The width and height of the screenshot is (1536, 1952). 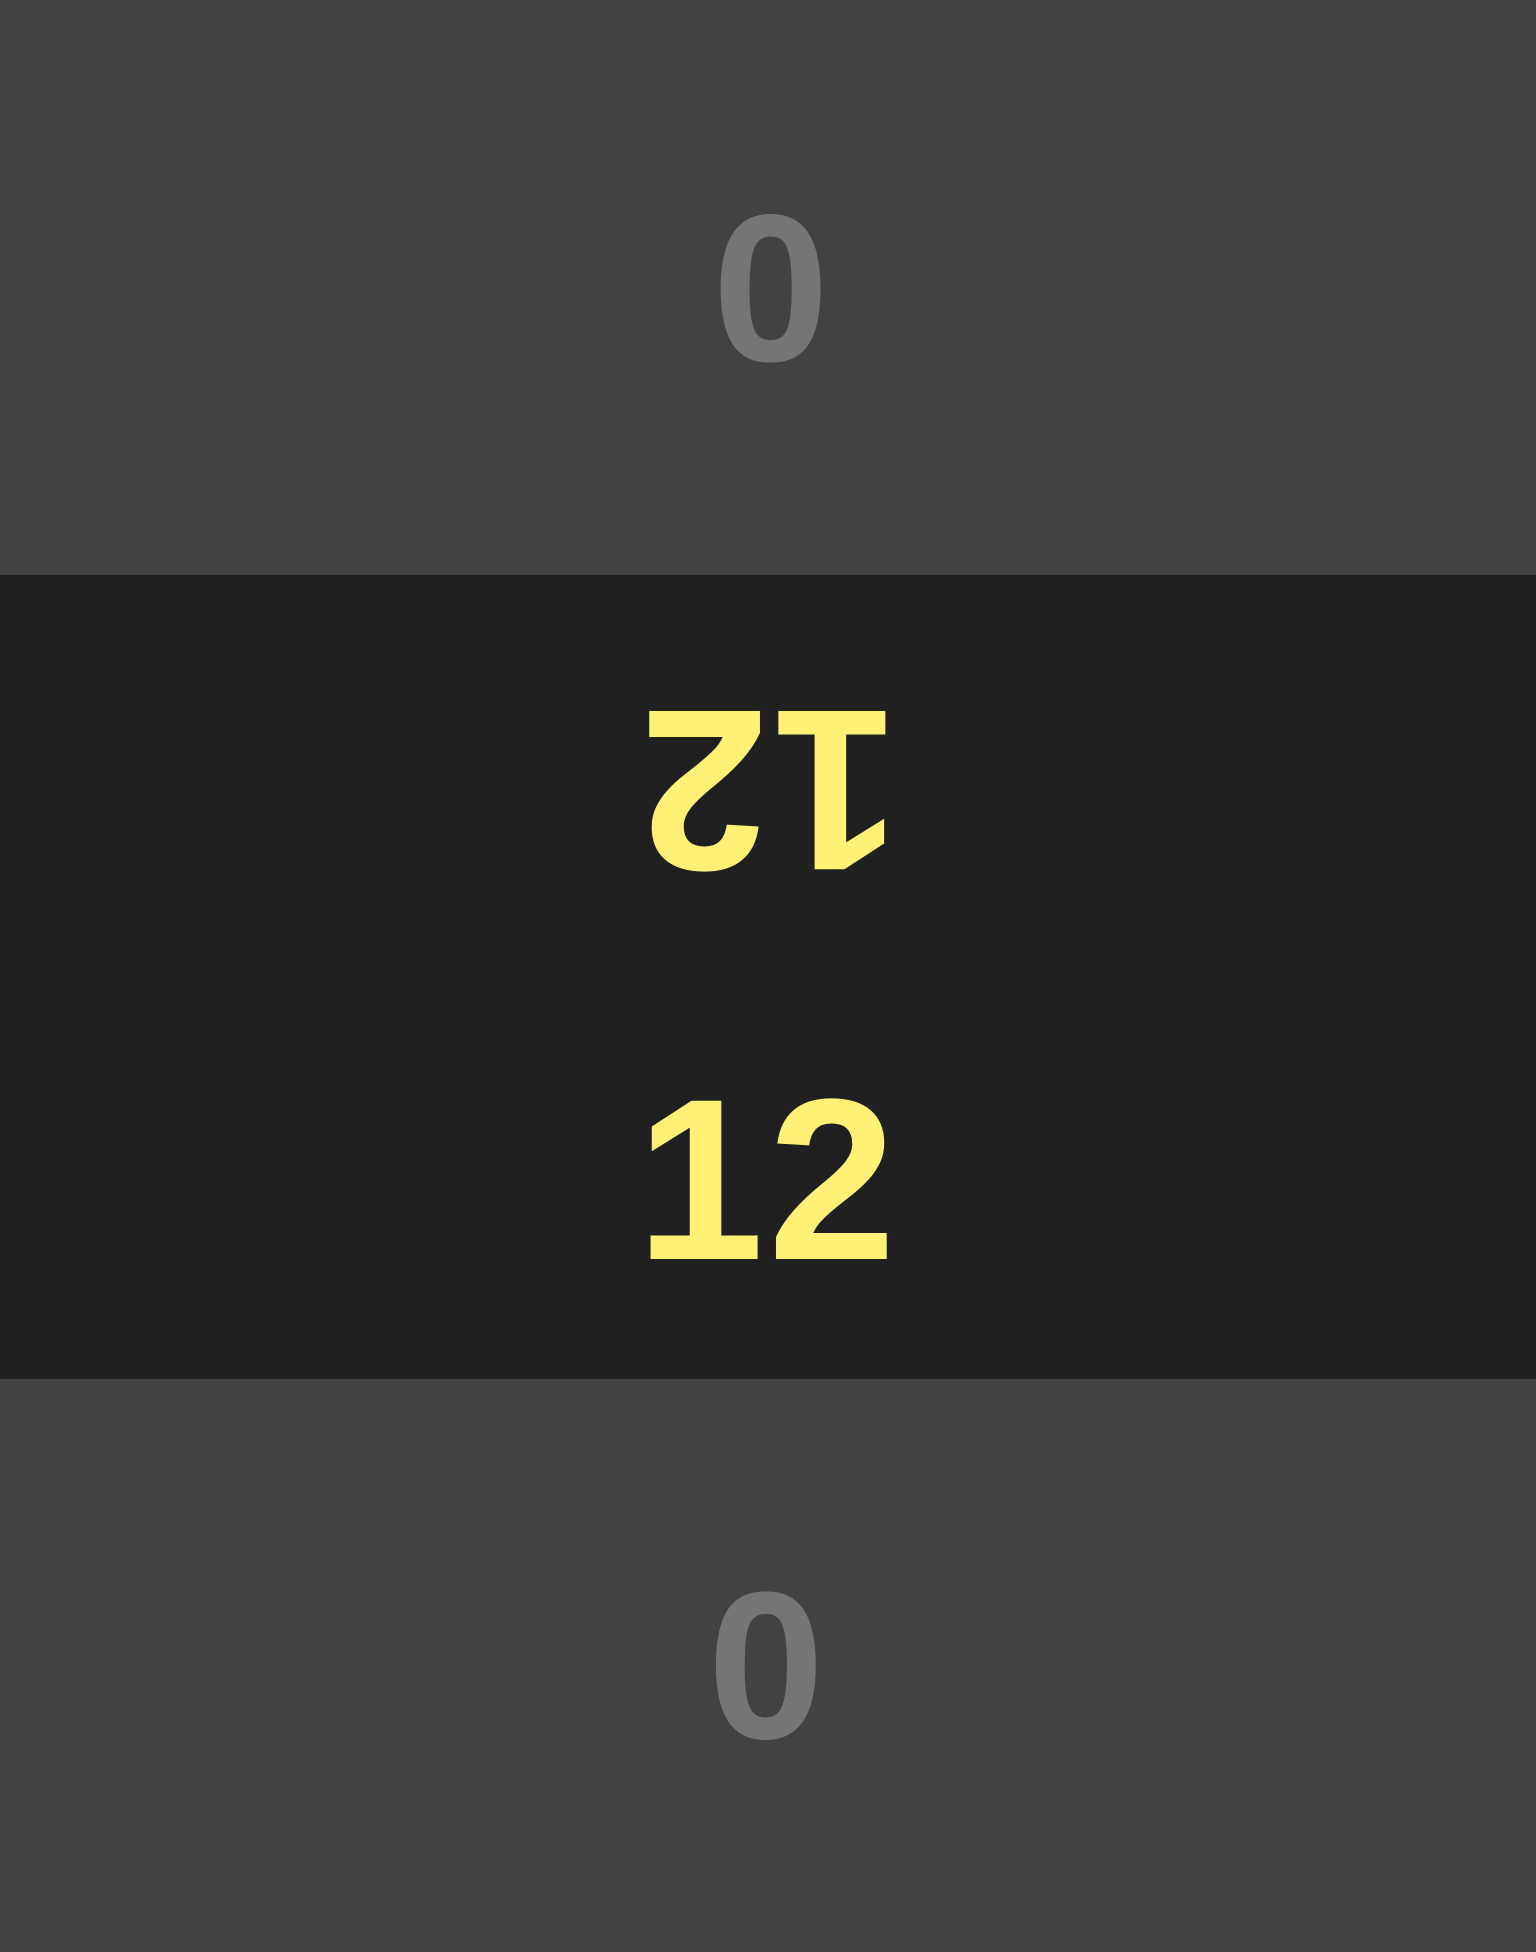 What do you see at coordinates (768, 1179) in the screenshot?
I see `active-score-upright: 12` at bounding box center [768, 1179].